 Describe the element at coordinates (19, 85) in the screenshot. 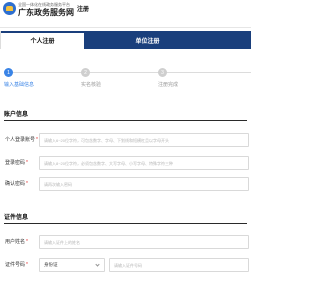

I see `step-1-label: 输入基础信息` at that location.